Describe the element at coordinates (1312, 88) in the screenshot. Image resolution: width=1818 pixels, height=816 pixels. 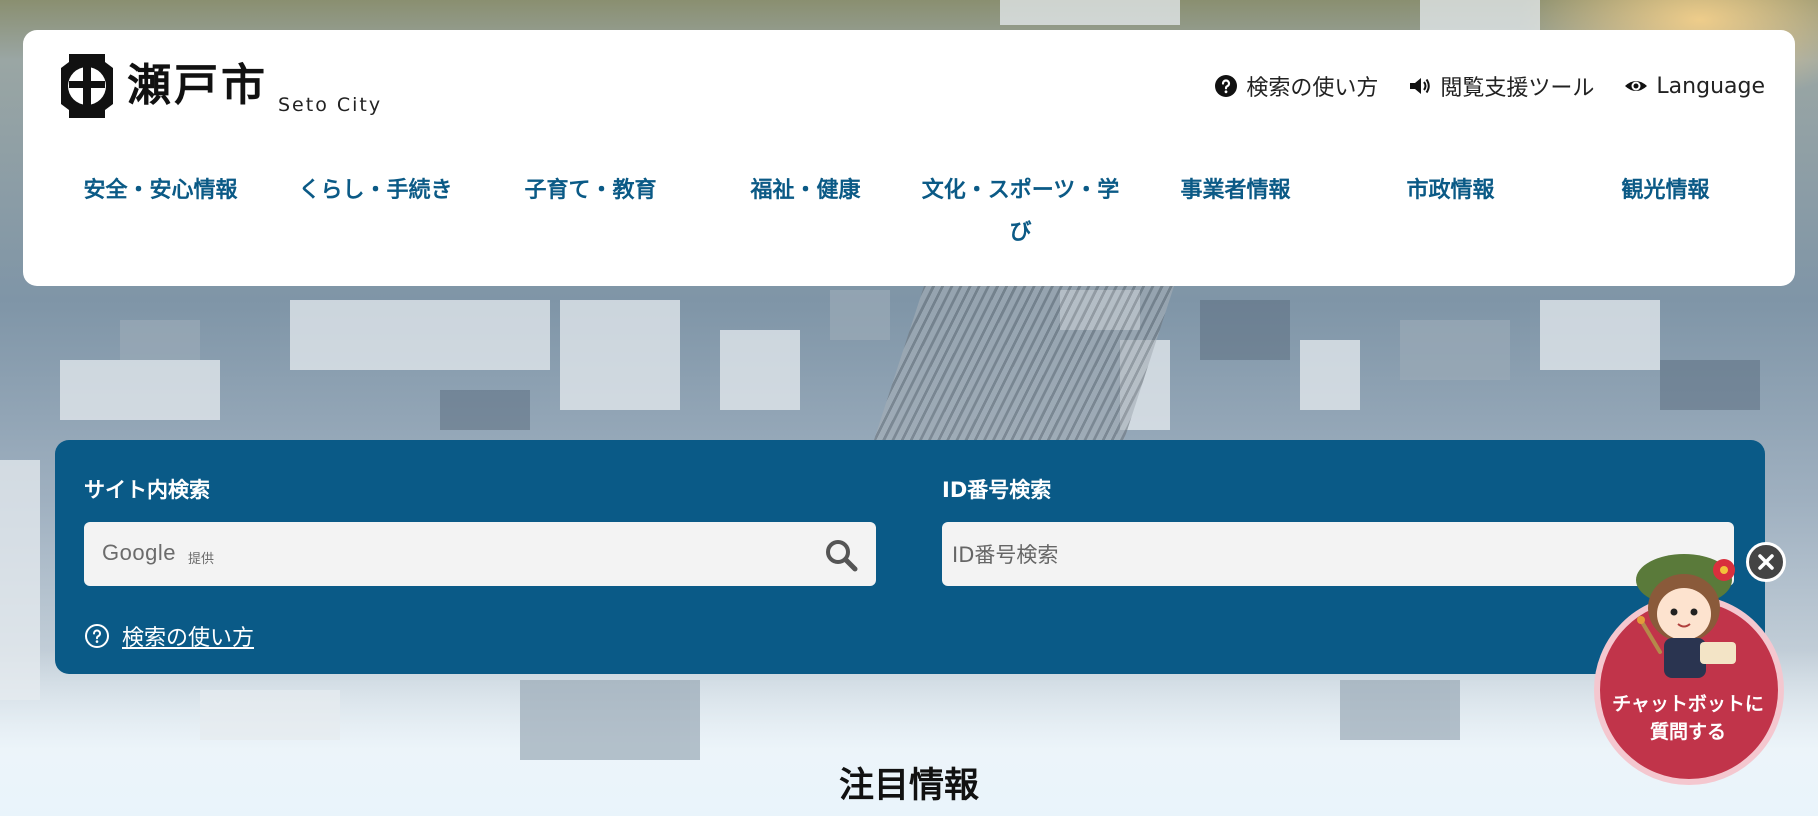
I see `search-help-label: 検索の使い方` at that location.